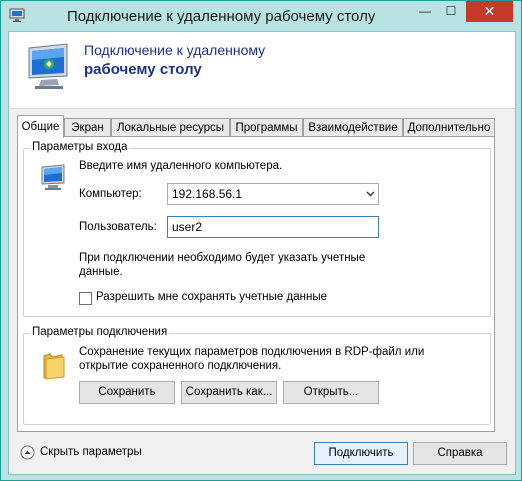 This screenshot has height=481, width=522. I want to click on connection-settings-title: Параметры подключения, so click(100, 332).